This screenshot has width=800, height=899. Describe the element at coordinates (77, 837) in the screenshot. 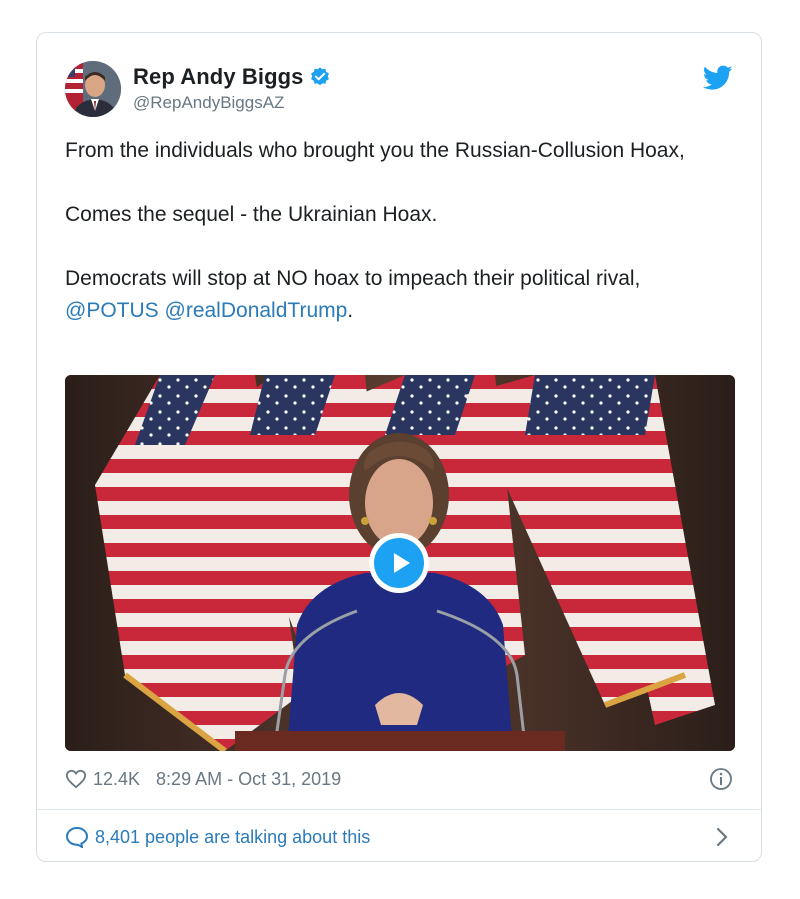

I see `speech-bubble-icon` at that location.